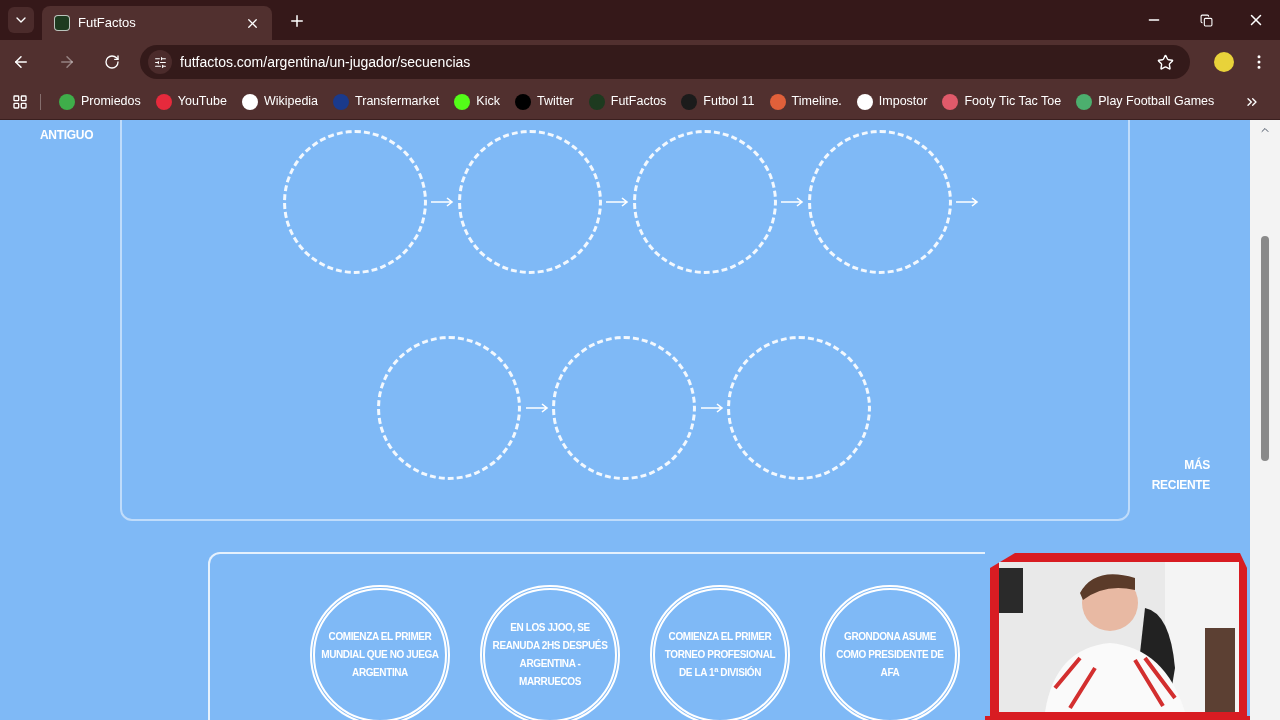 Image resolution: width=1280 pixels, height=720 pixels. Describe the element at coordinates (1002, 101) in the screenshot. I see `bookmark-item: Footy Tic Tac Toe` at that location.